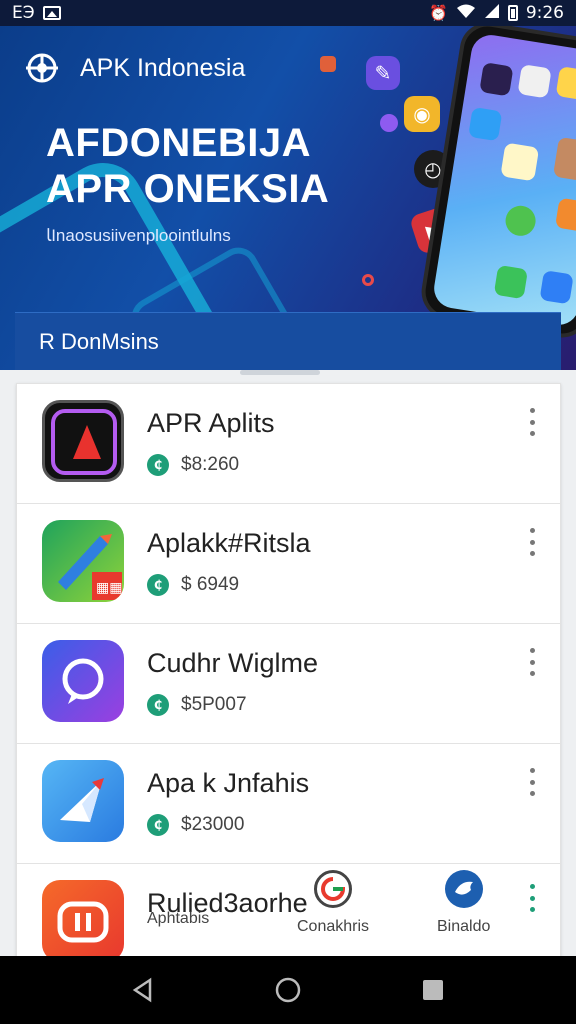 The height and width of the screenshot is (1024, 576). I want to click on chat-app-icon, so click(83, 681).